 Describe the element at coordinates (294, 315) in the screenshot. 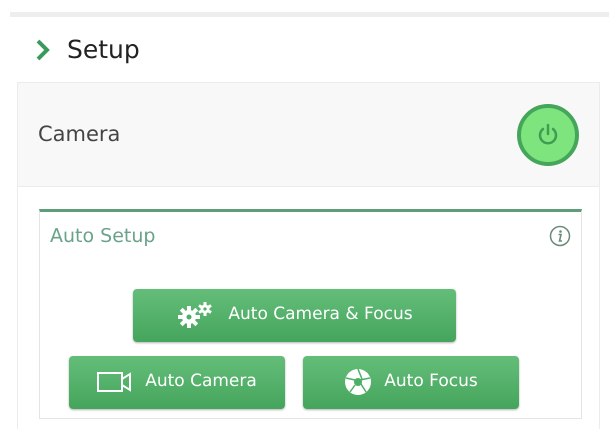

I see `auto-setup-button: Auto Camera & Focus` at that location.